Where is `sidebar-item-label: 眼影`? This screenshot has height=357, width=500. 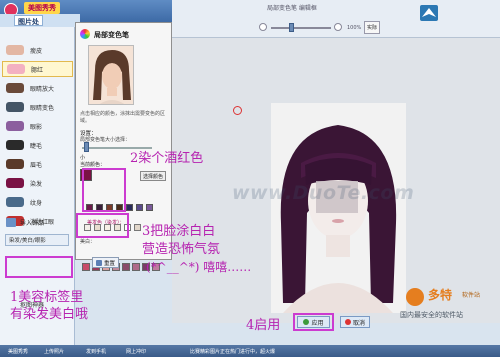
sidebar-item-label: 眼影 is located at coordinates (36, 127).